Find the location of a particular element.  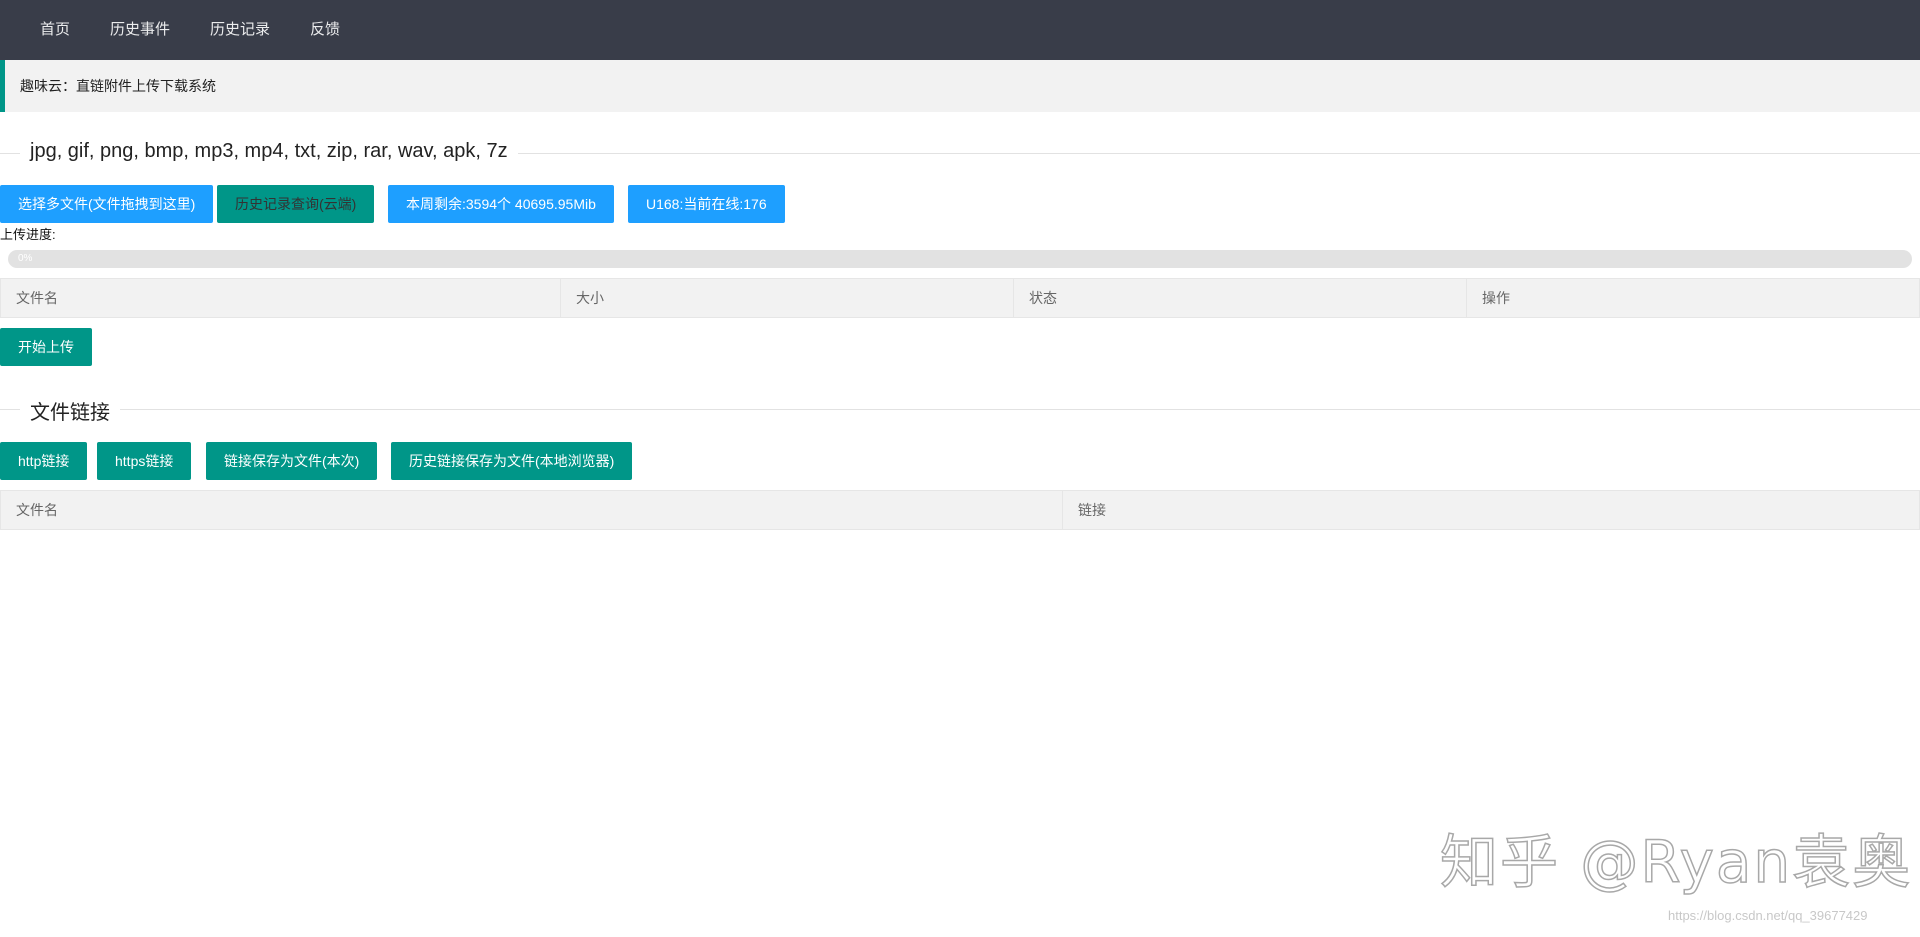

upload-progress-bar: 0% is located at coordinates (960, 259).